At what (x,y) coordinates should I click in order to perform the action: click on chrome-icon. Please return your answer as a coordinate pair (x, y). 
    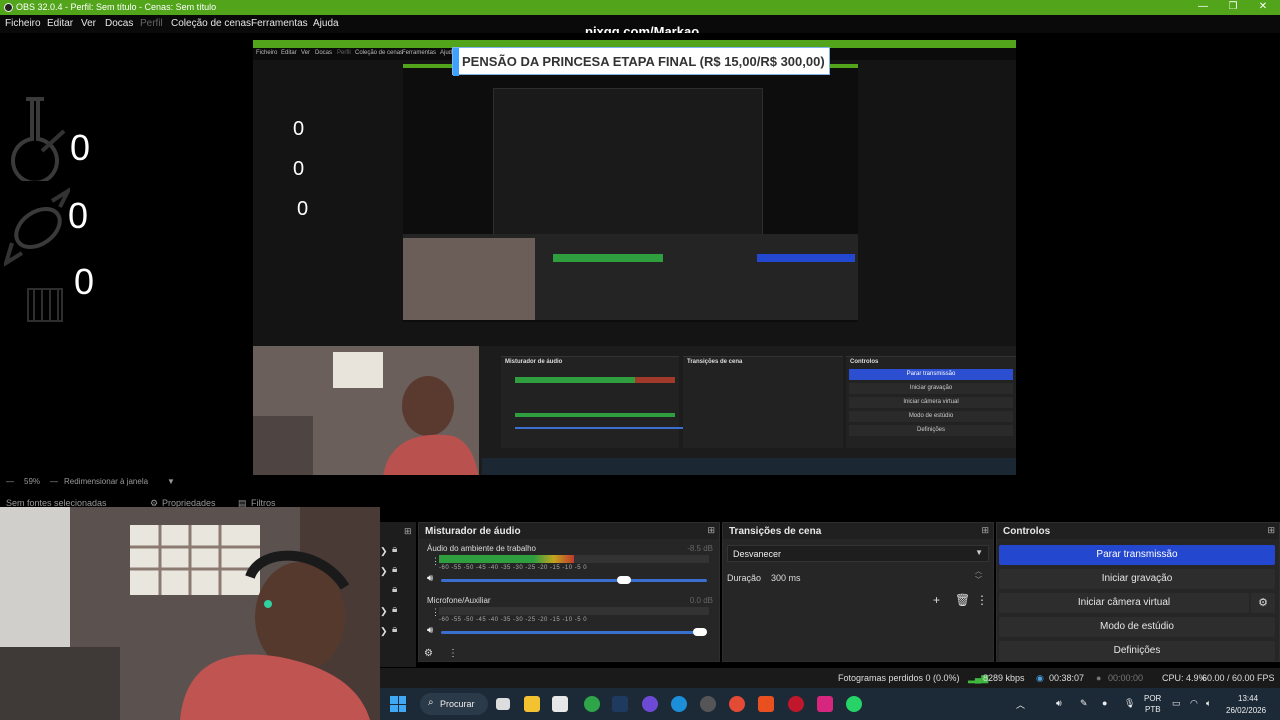
    Looking at the image, I should click on (737, 704).